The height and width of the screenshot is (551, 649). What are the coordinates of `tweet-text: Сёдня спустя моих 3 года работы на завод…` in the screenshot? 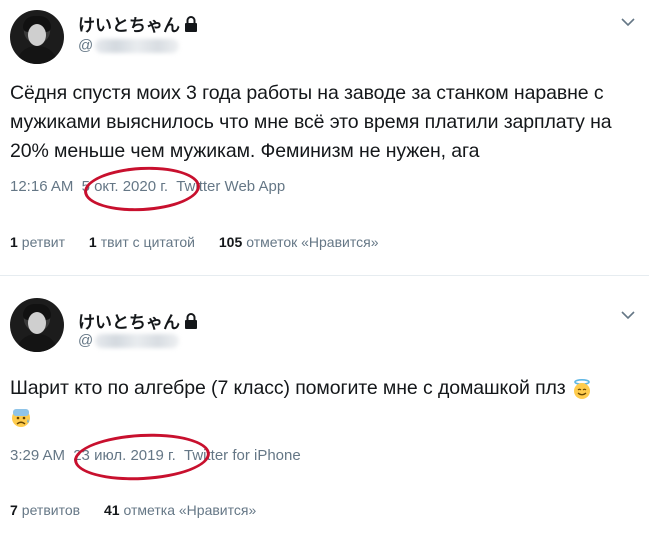 It's located at (311, 122).